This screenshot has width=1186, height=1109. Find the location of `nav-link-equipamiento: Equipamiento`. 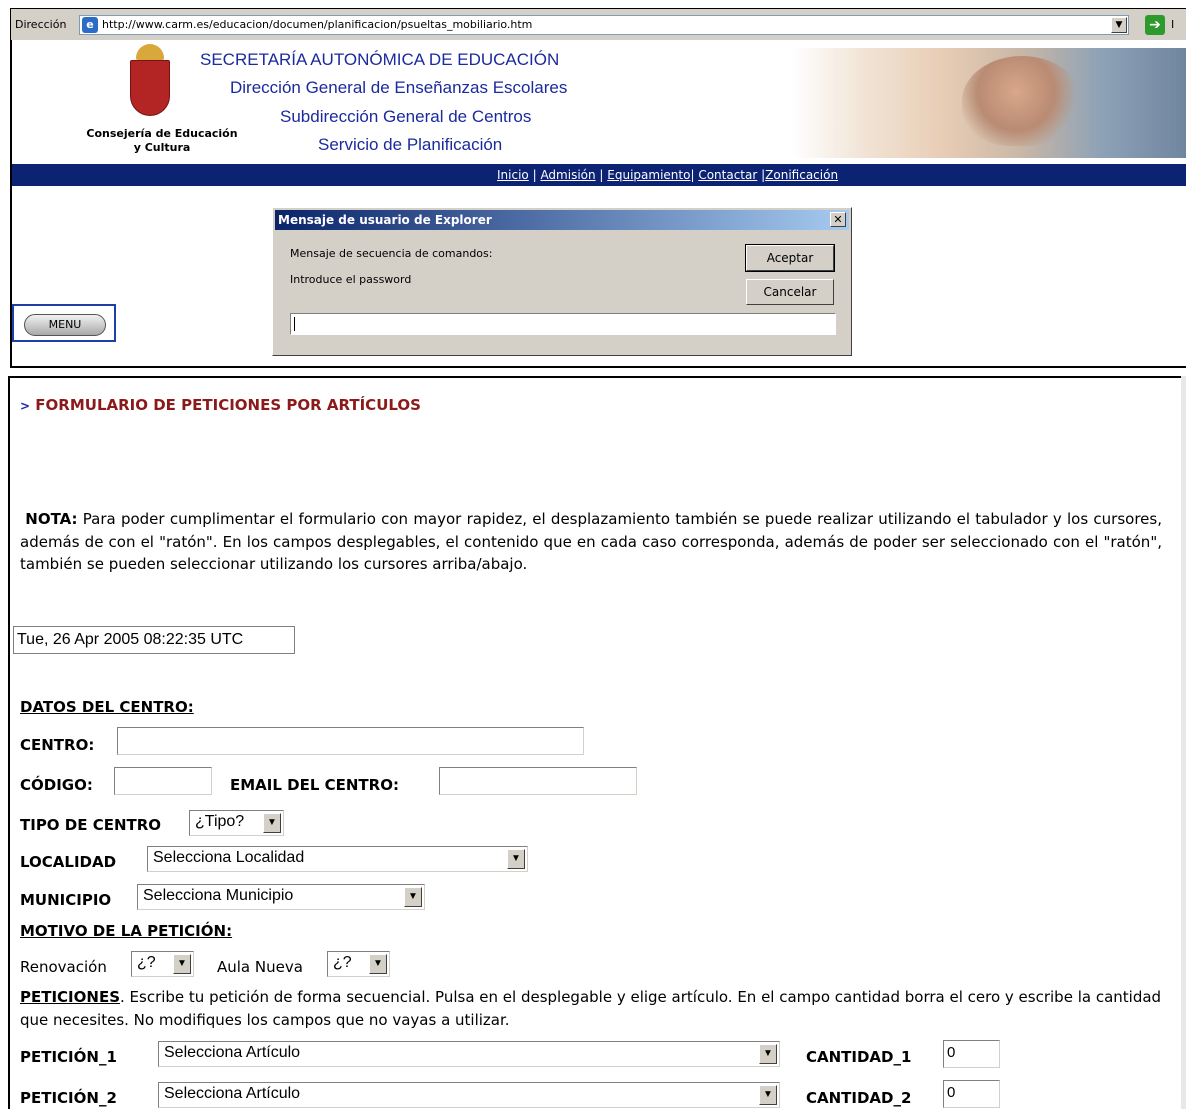

nav-link-equipamiento: Equipamiento is located at coordinates (648, 175).